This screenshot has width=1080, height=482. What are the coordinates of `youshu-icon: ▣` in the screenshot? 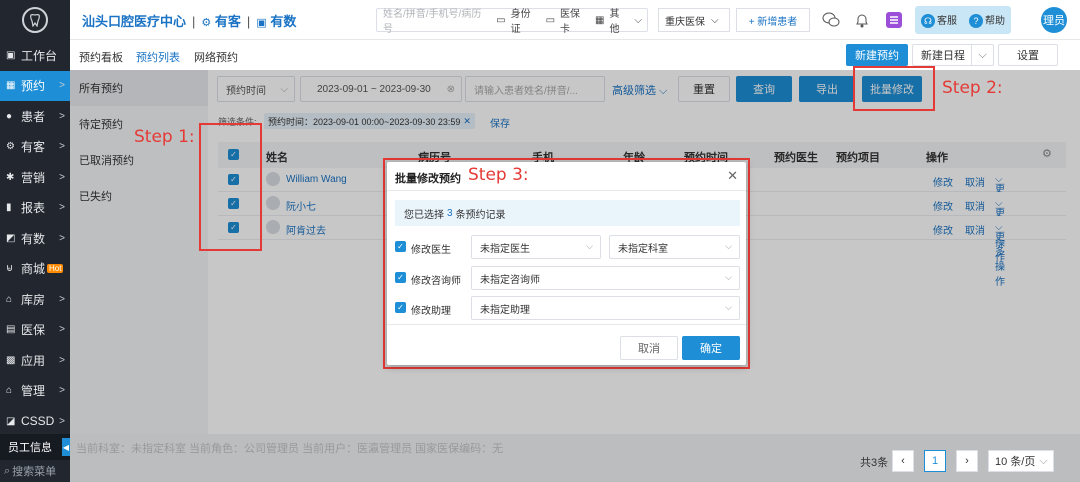 It's located at (261, 23).